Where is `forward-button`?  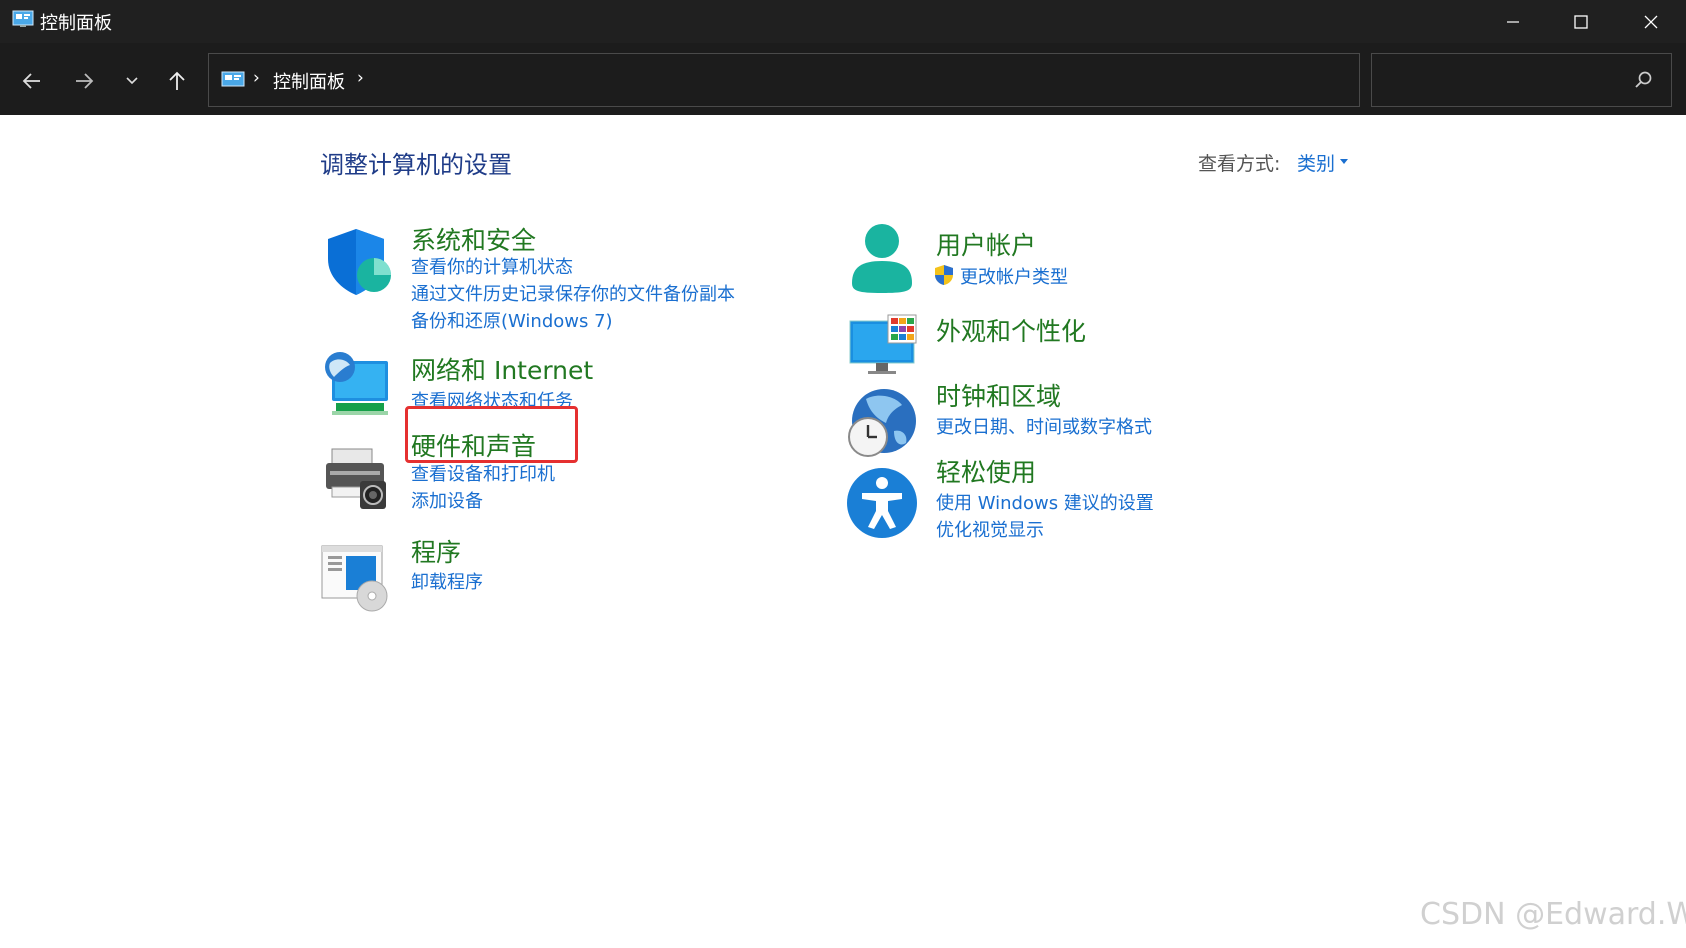 forward-button is located at coordinates (84, 81).